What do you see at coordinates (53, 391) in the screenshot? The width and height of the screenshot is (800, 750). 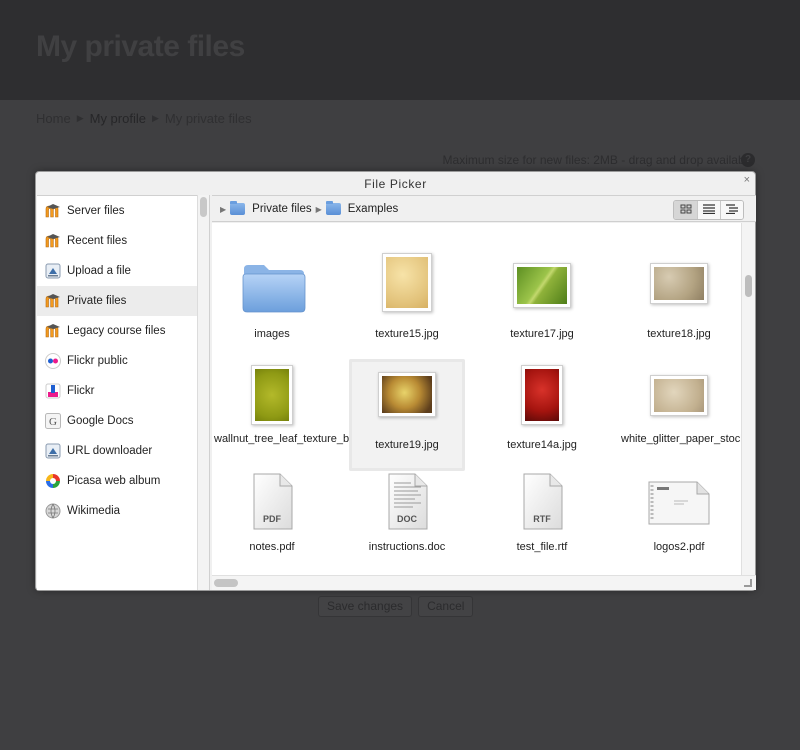 I see `flickr-icon` at bounding box center [53, 391].